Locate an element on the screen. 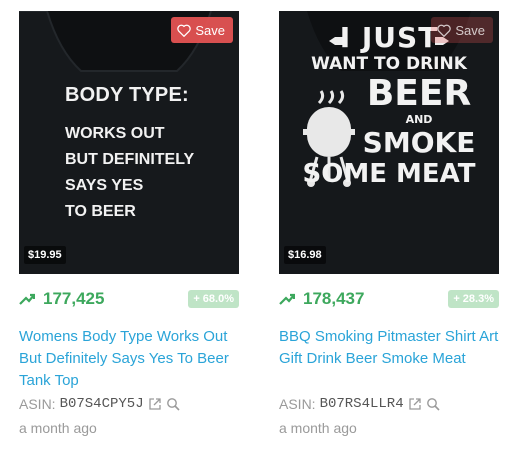 This screenshot has width=505, height=457. asin-value: B07RS4LLR4 is located at coordinates (361, 404).